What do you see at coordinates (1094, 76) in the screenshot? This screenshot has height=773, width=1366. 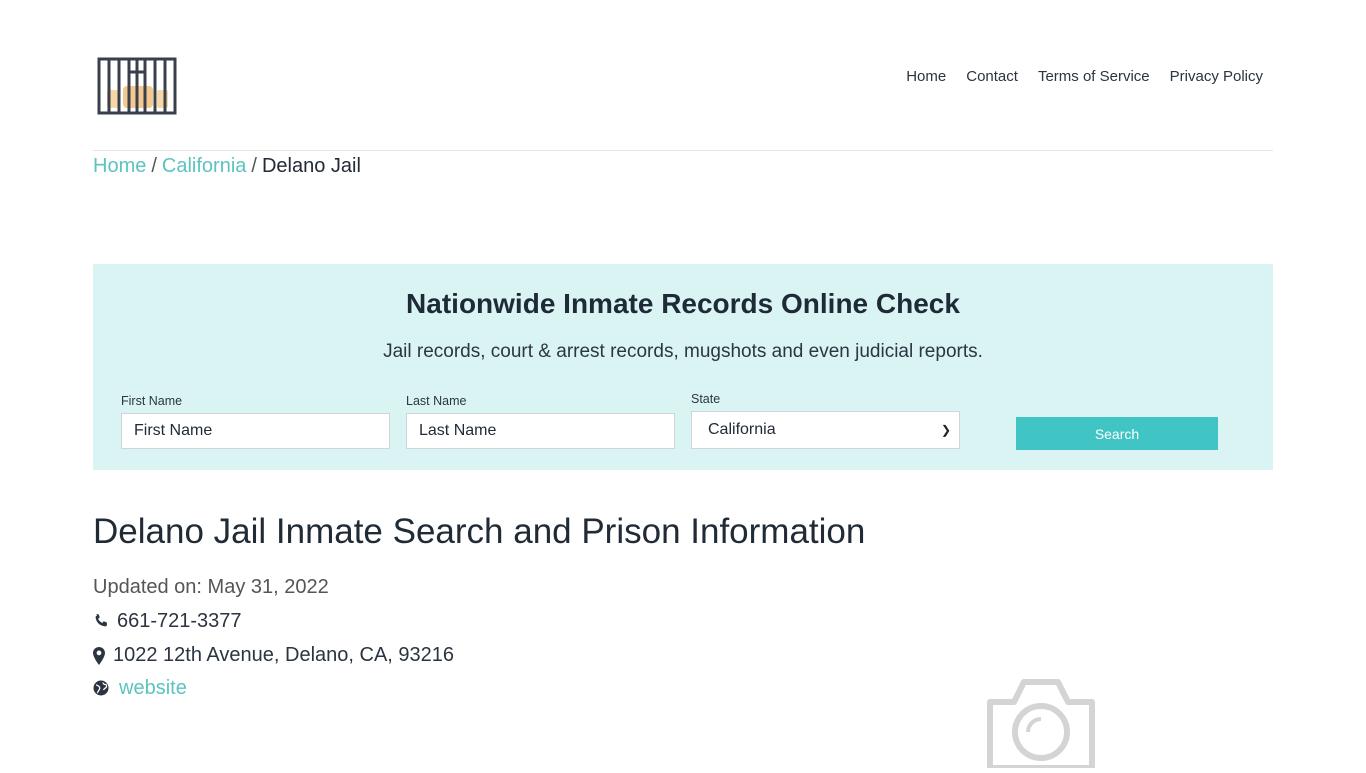 I see `nav-terms-link: Terms of Service` at bounding box center [1094, 76].